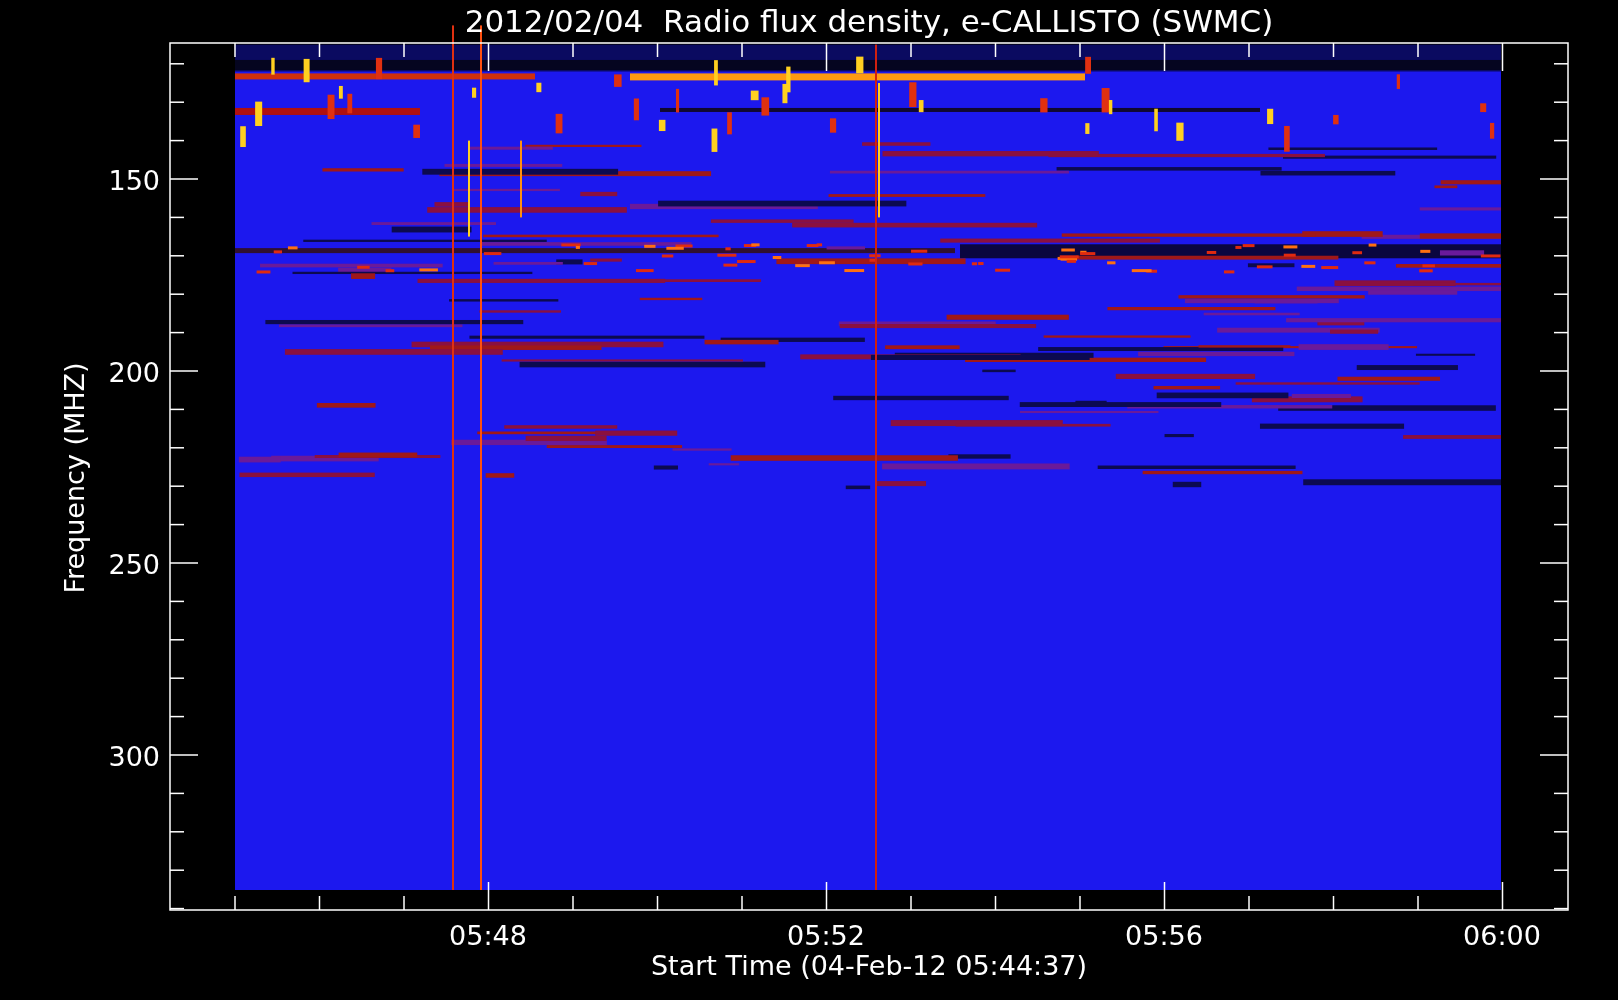 This screenshot has width=1618, height=1000. I want to click on x-tick-label: 05:52, so click(826, 935).